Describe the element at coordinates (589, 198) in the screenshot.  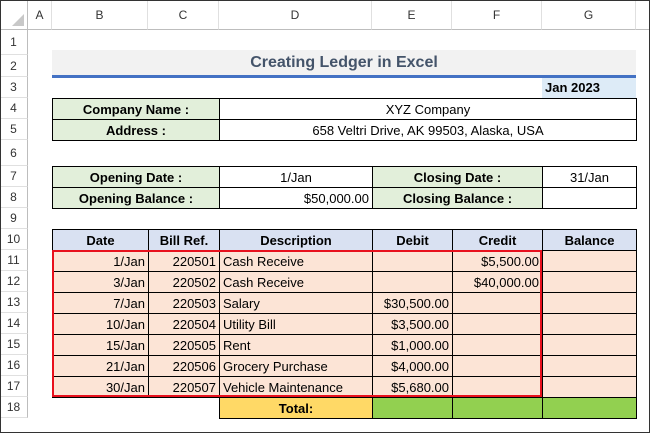
I see `closing-balance-value` at that location.